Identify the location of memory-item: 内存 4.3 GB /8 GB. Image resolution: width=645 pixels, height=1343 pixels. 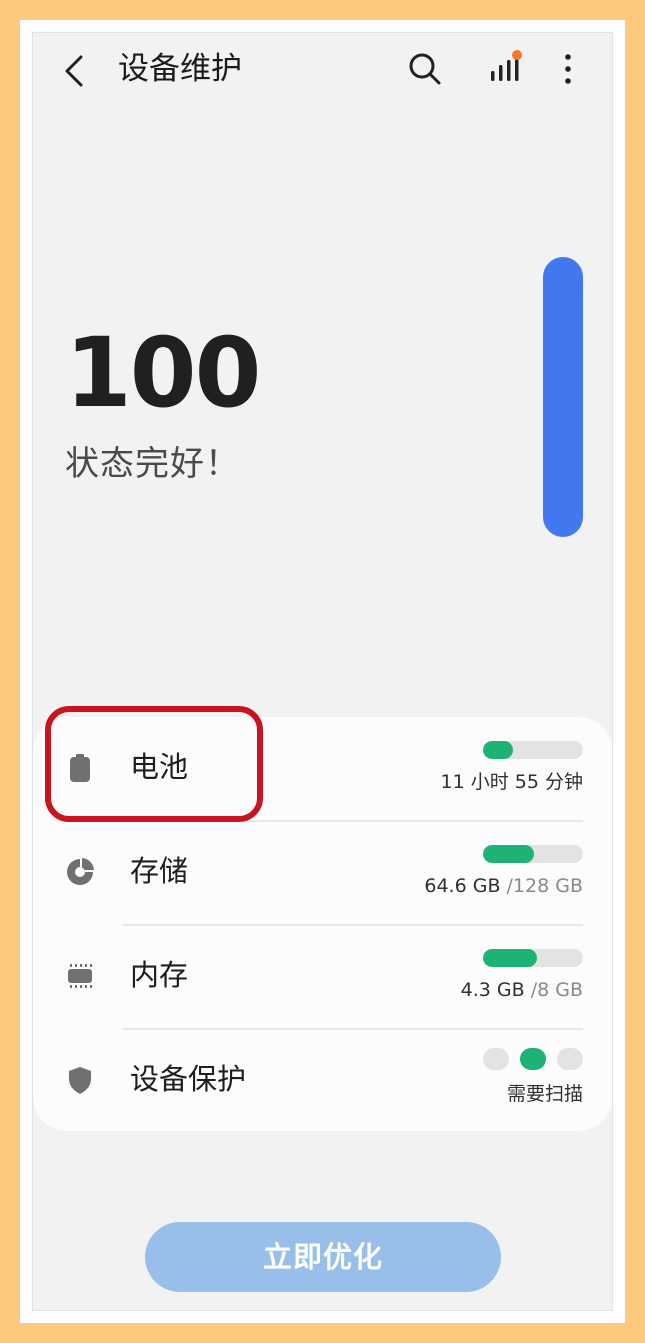
(322, 977).